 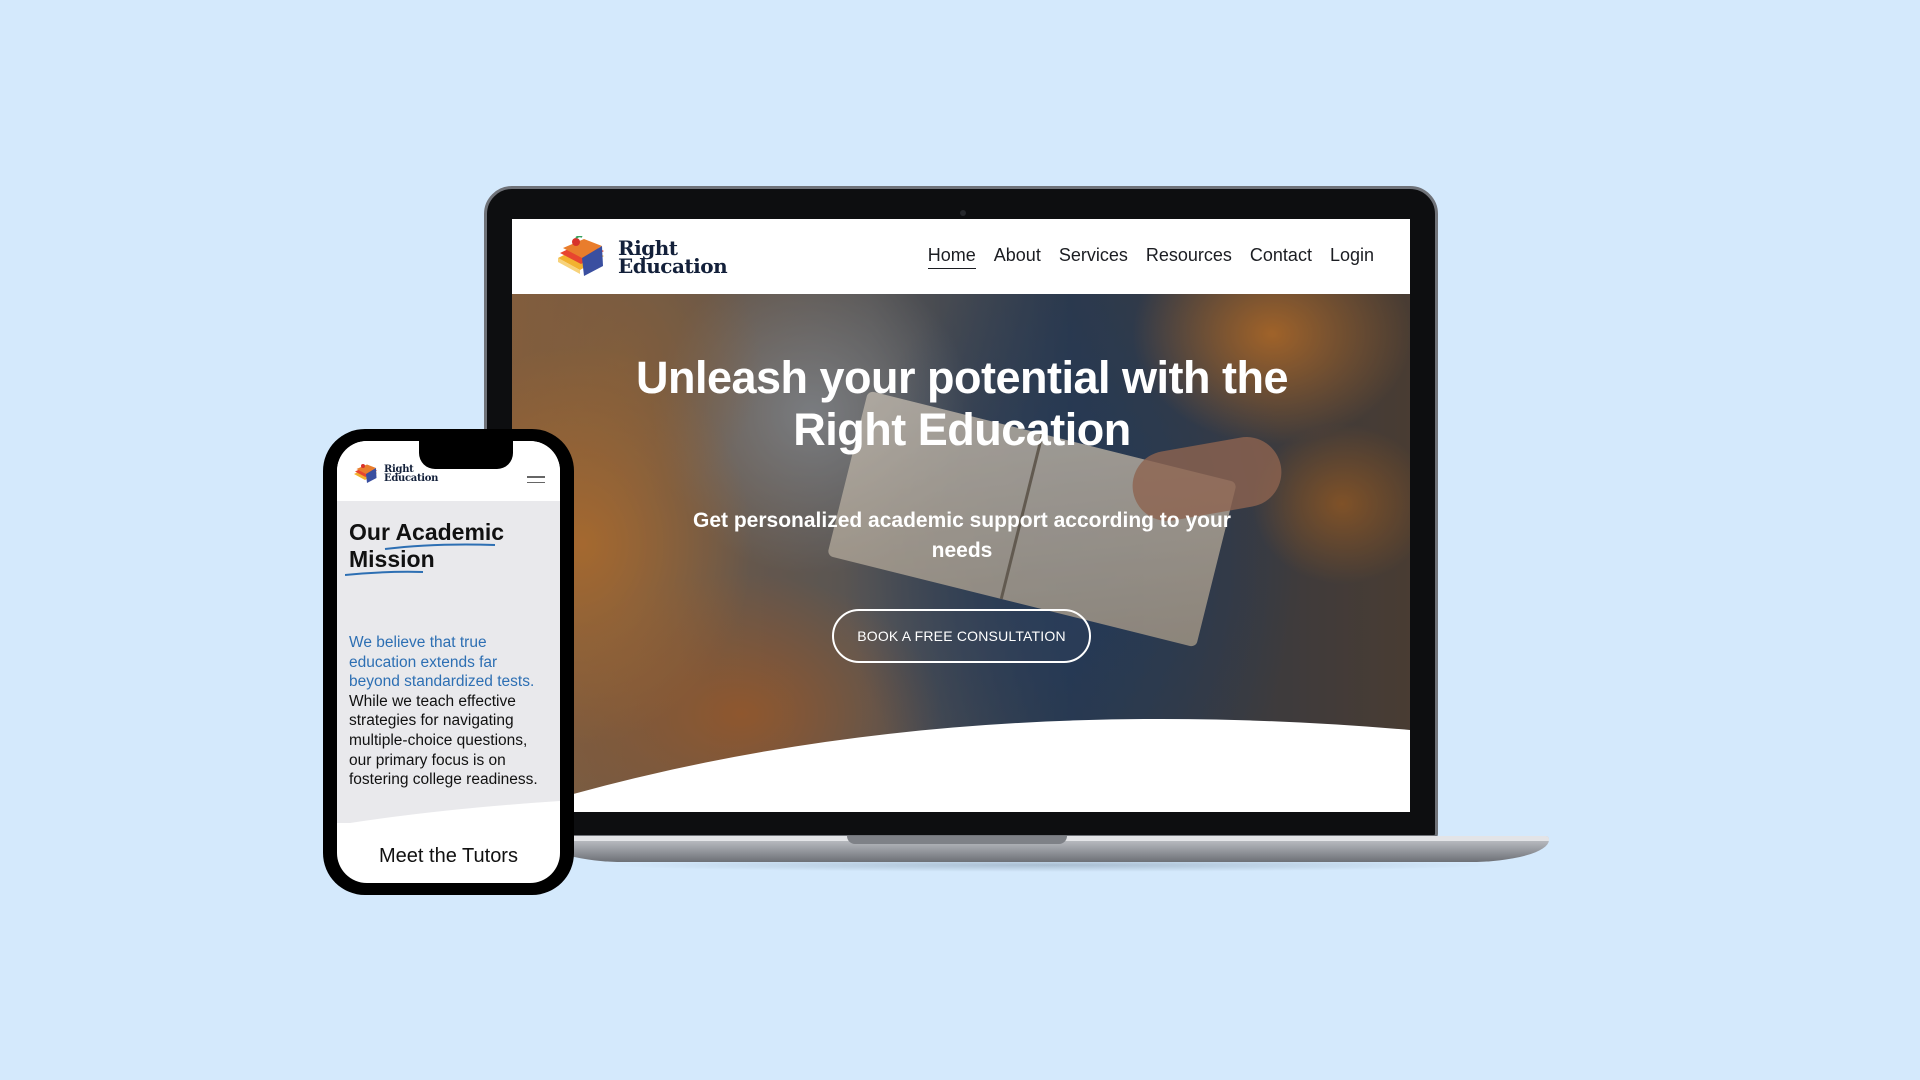 I want to click on nav-home: Home, so click(x=951, y=257).